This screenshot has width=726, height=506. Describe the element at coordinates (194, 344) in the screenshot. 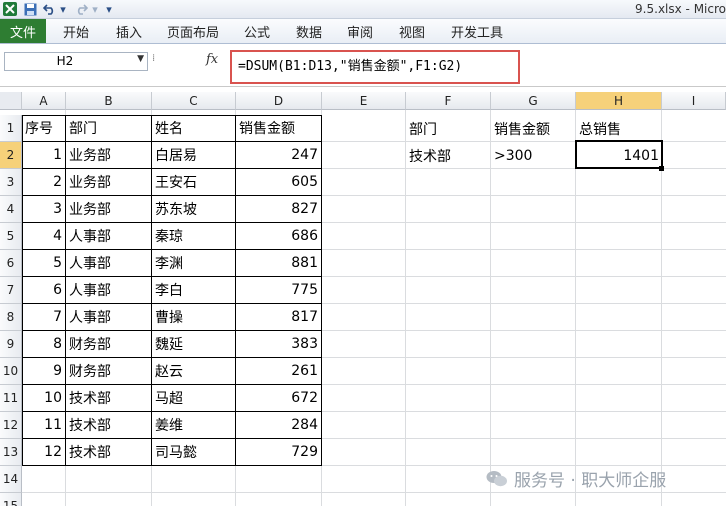

I see `cell-name: 魏延` at that location.